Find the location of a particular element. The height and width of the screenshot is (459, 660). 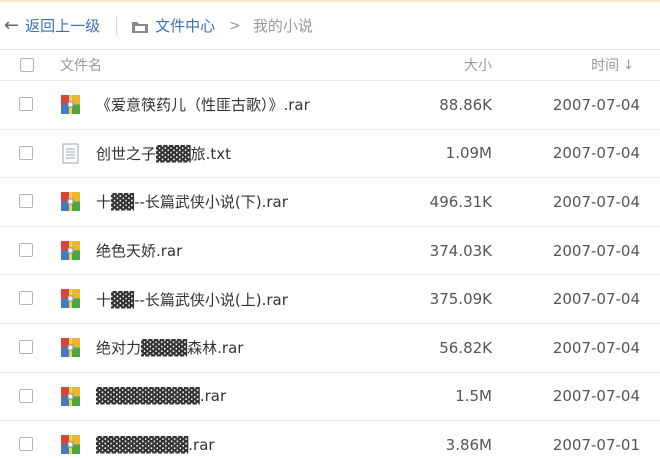

file-name: 十▓▓--长篇武侠小说(下).rar is located at coordinates (192, 201).